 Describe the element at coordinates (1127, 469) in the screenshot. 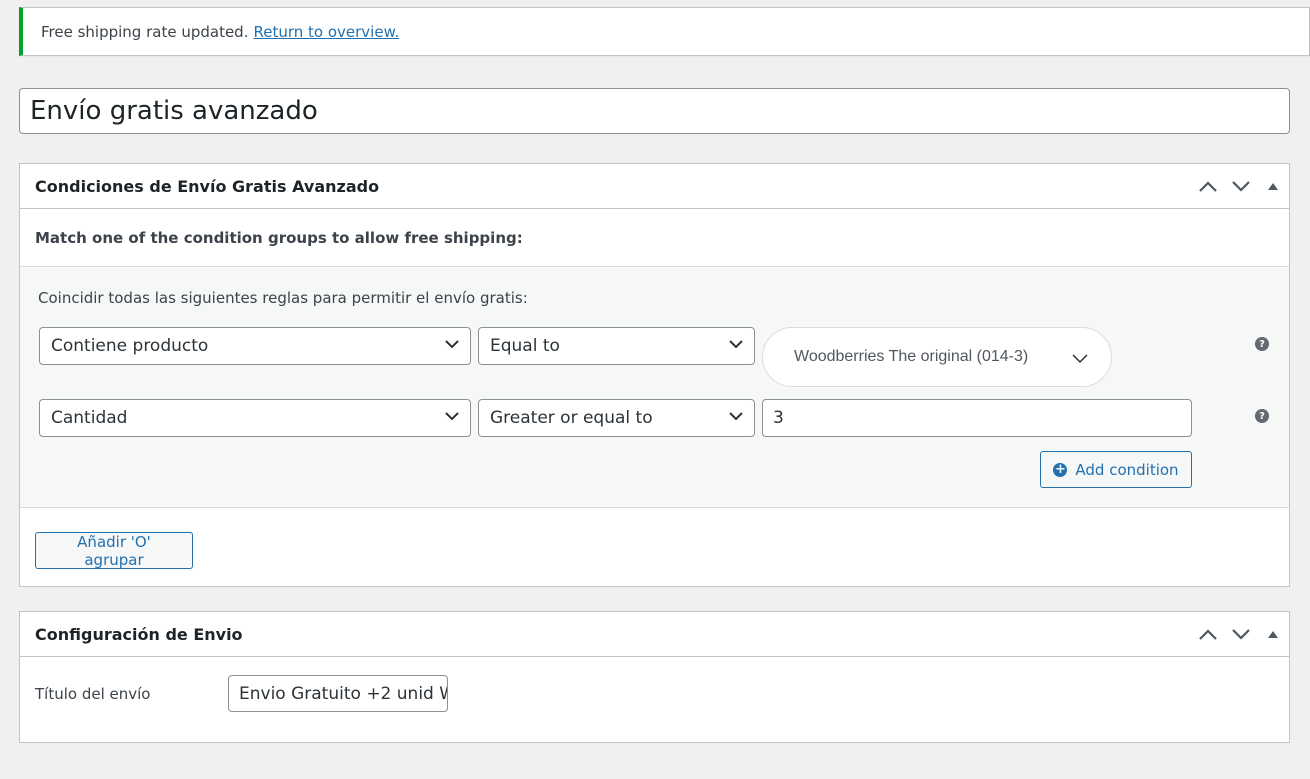

I see `add-condition-label: Add condition` at that location.